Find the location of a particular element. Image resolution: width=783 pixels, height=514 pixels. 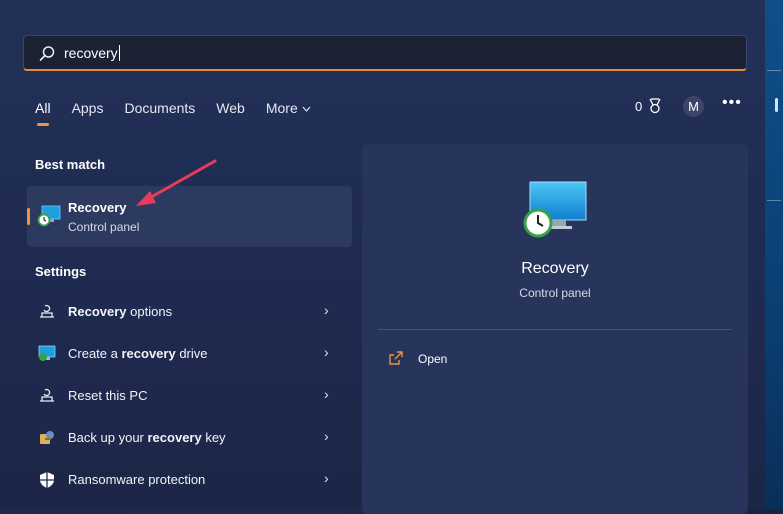

detail-type: Control panel is located at coordinates (555, 293).